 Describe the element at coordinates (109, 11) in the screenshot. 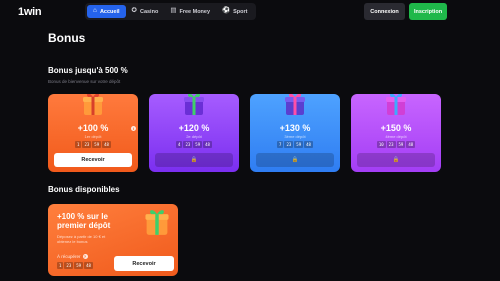

I see `nav-item-label: Accueil` at that location.